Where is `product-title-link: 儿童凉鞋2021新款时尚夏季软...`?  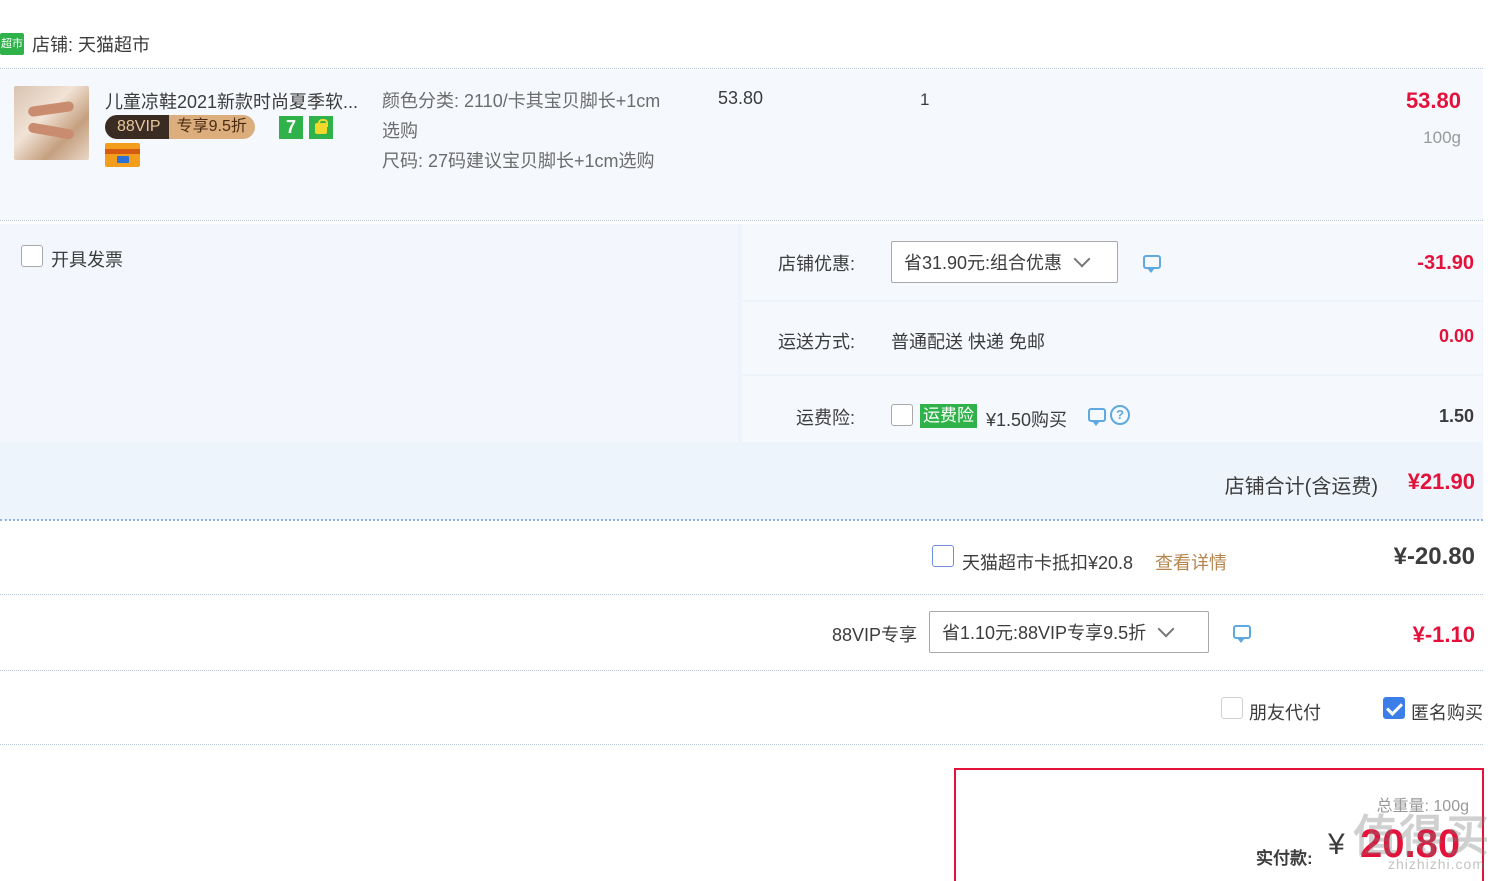 product-title-link: 儿童凉鞋2021新款时尚夏季软... is located at coordinates (236, 101).